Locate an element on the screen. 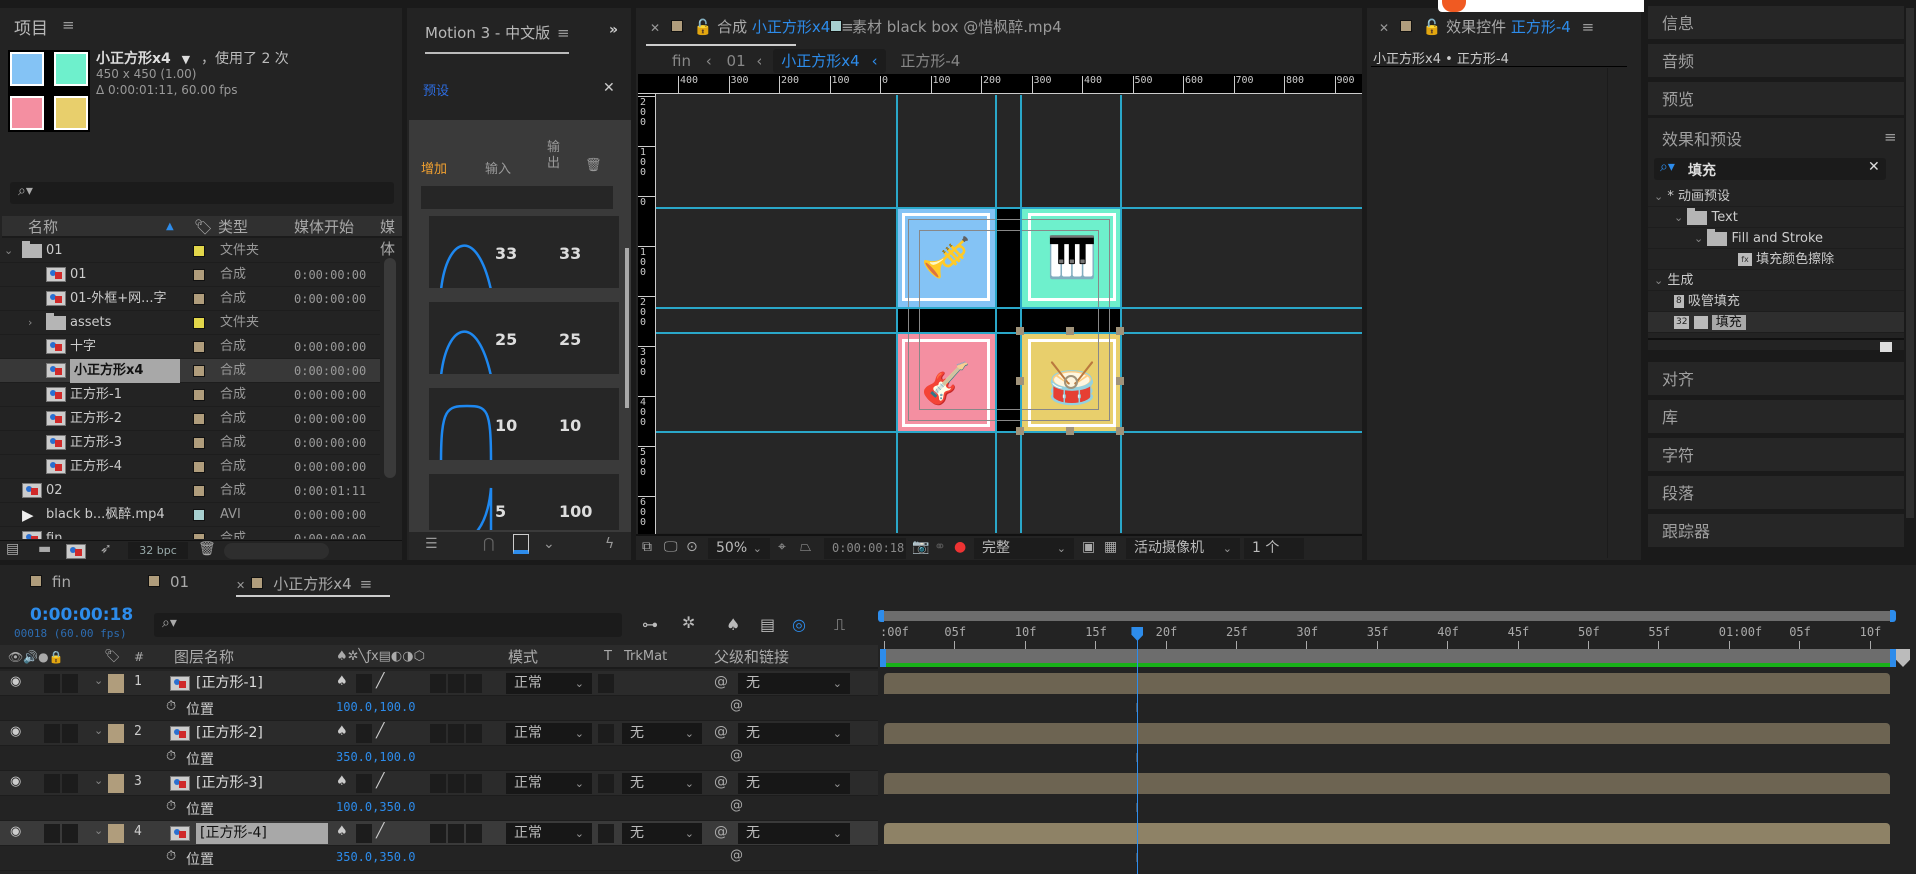  project-item: › assets 文件夹 is located at coordinates (190, 323).